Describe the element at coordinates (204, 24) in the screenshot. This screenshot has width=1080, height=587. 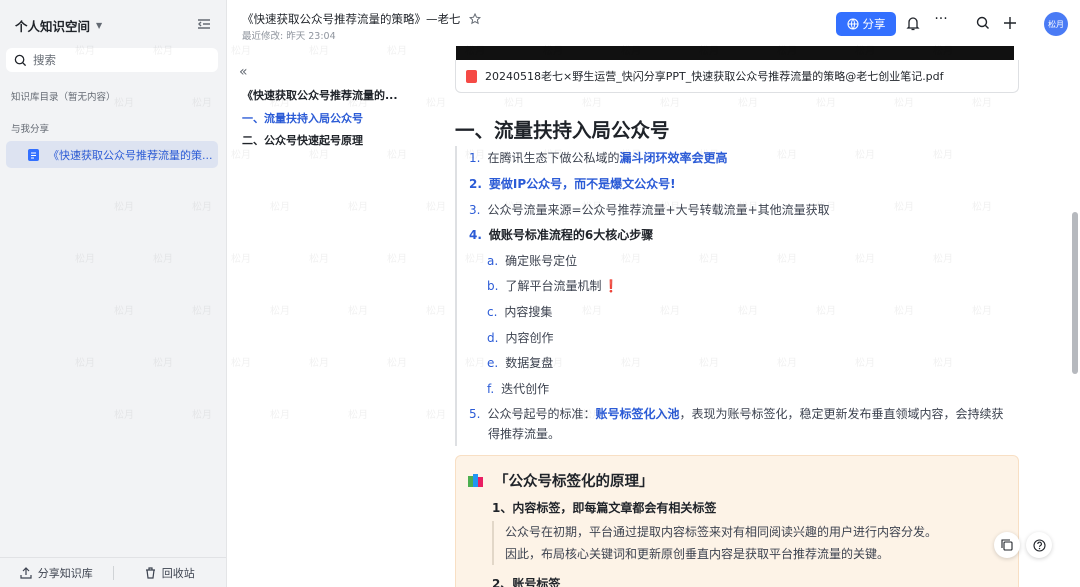
I see `collapse-sidebar-icon` at that location.